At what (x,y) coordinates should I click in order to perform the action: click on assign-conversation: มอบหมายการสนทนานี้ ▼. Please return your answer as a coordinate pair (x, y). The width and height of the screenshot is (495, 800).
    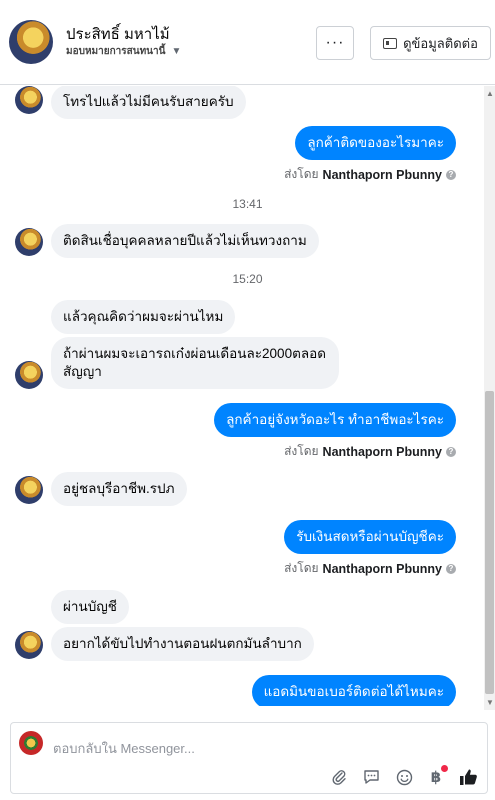
    Looking at the image, I should click on (123, 51).